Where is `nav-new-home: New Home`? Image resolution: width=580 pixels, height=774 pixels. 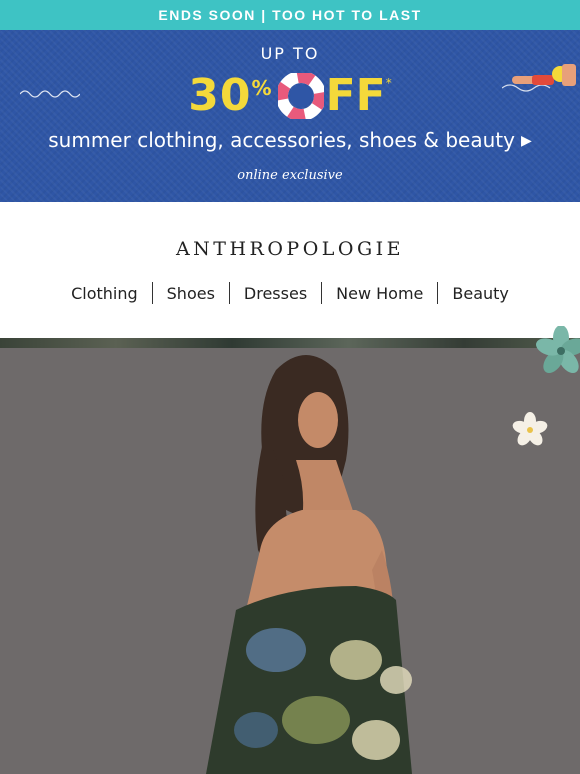 nav-new-home: New Home is located at coordinates (379, 293).